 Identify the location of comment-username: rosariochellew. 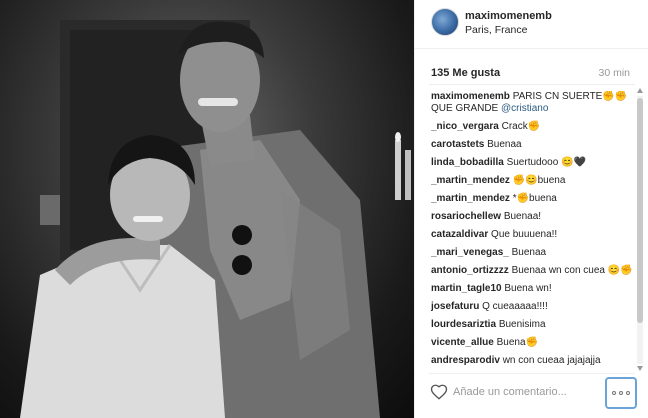
(466, 216).